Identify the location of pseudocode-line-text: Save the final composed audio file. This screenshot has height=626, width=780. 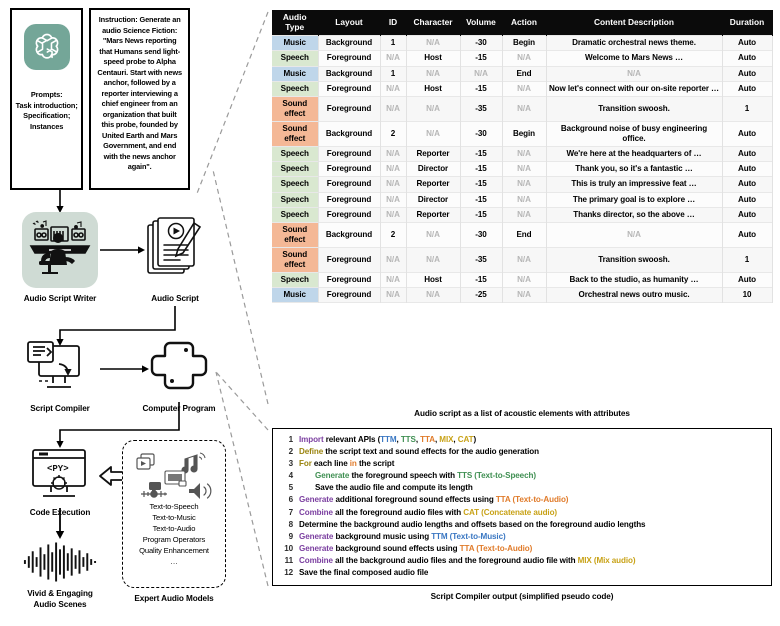
(363, 573).